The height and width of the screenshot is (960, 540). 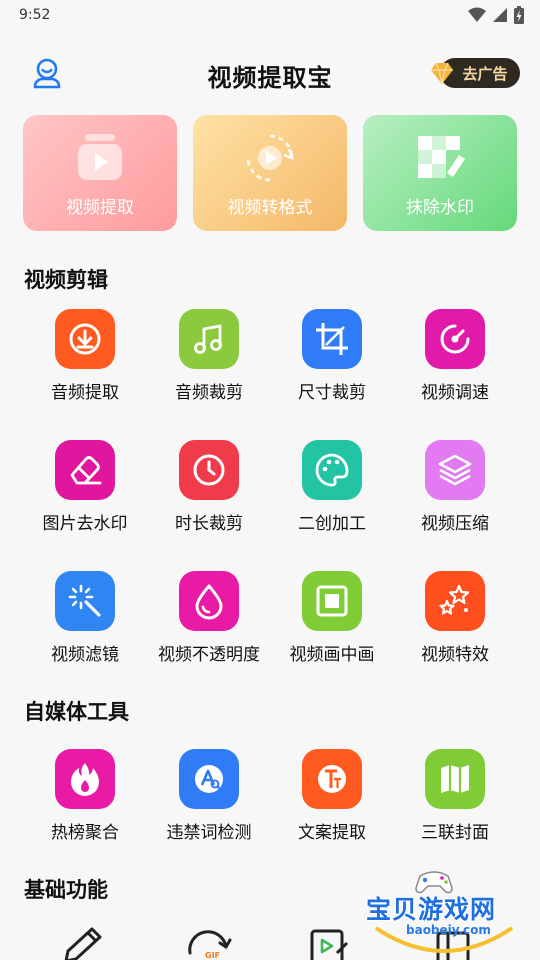 I want to click on svg-text: GIF, so click(x=212, y=955).